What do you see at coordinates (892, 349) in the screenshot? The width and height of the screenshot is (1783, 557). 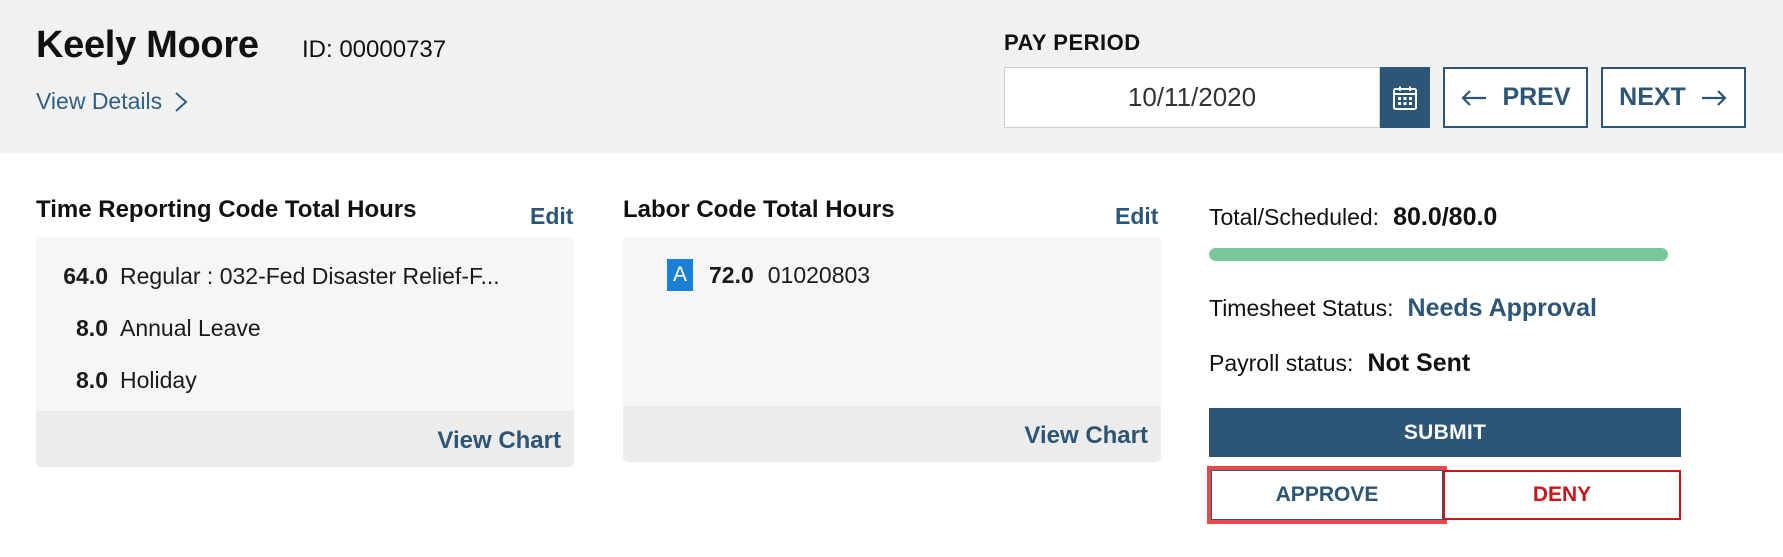 I see `labor-card: A 72.0 01020803 View Chart` at bounding box center [892, 349].